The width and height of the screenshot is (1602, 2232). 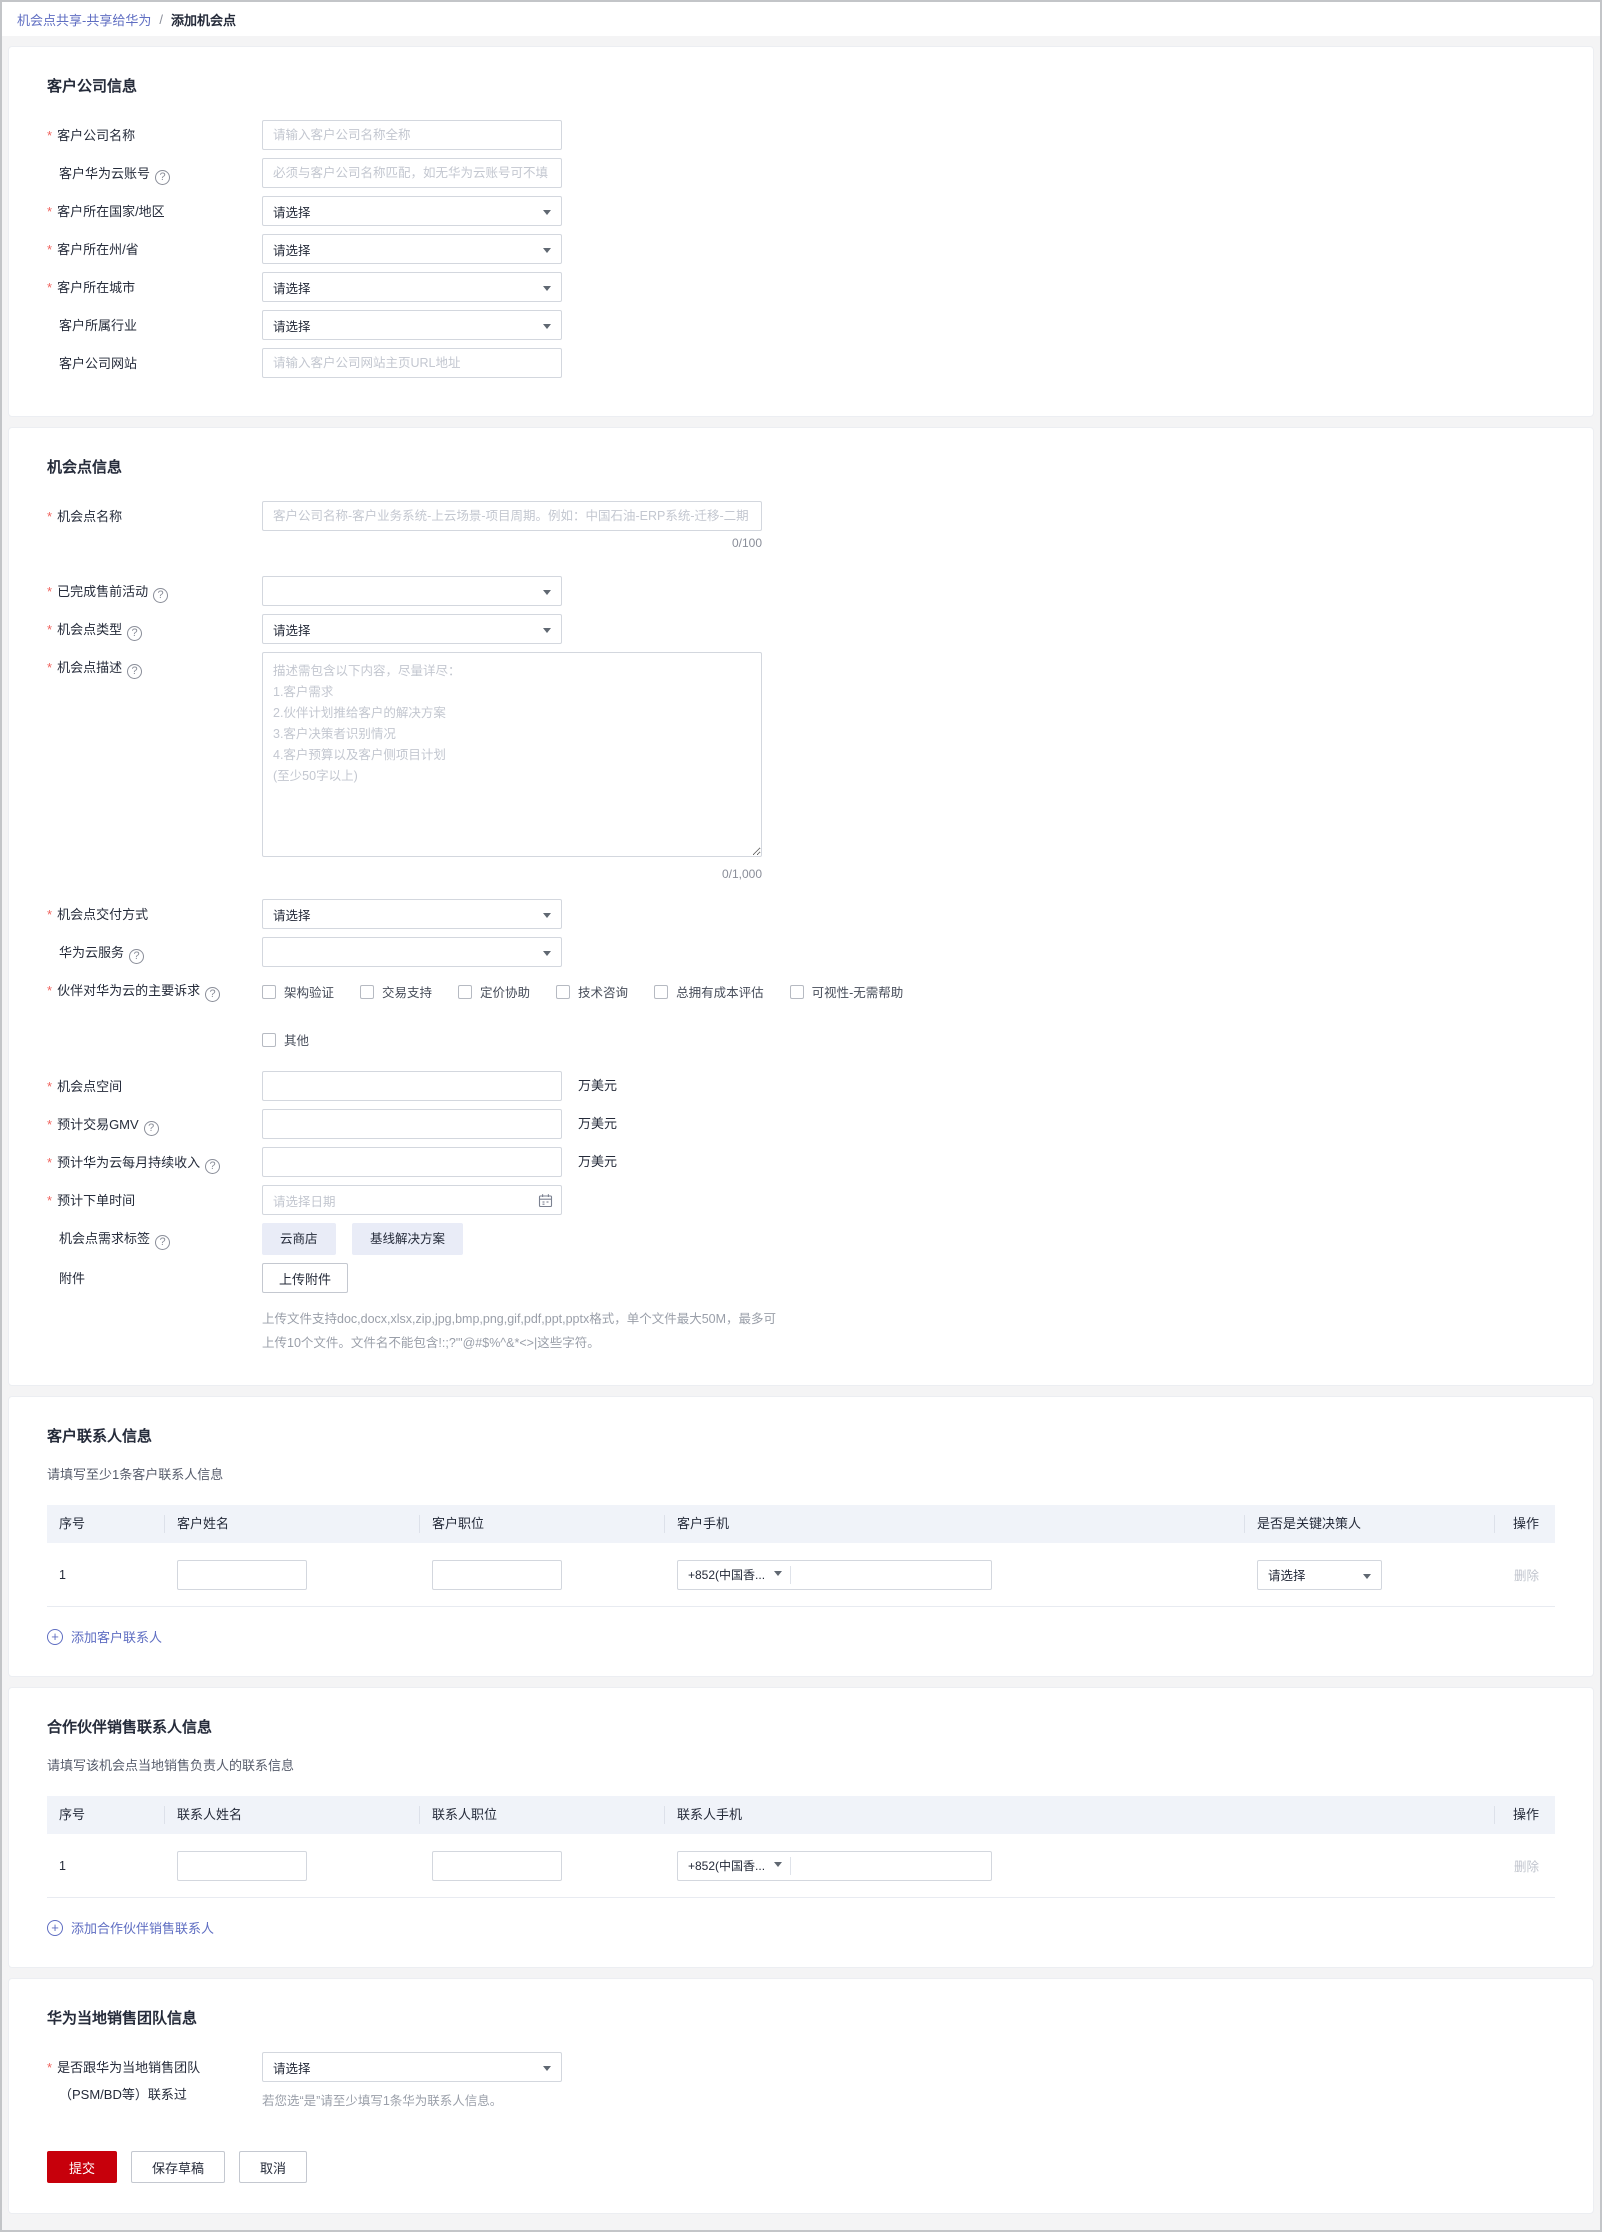 What do you see at coordinates (709, 991) in the screenshot?
I see `checkbox-option: 总拥有成本评估` at bounding box center [709, 991].